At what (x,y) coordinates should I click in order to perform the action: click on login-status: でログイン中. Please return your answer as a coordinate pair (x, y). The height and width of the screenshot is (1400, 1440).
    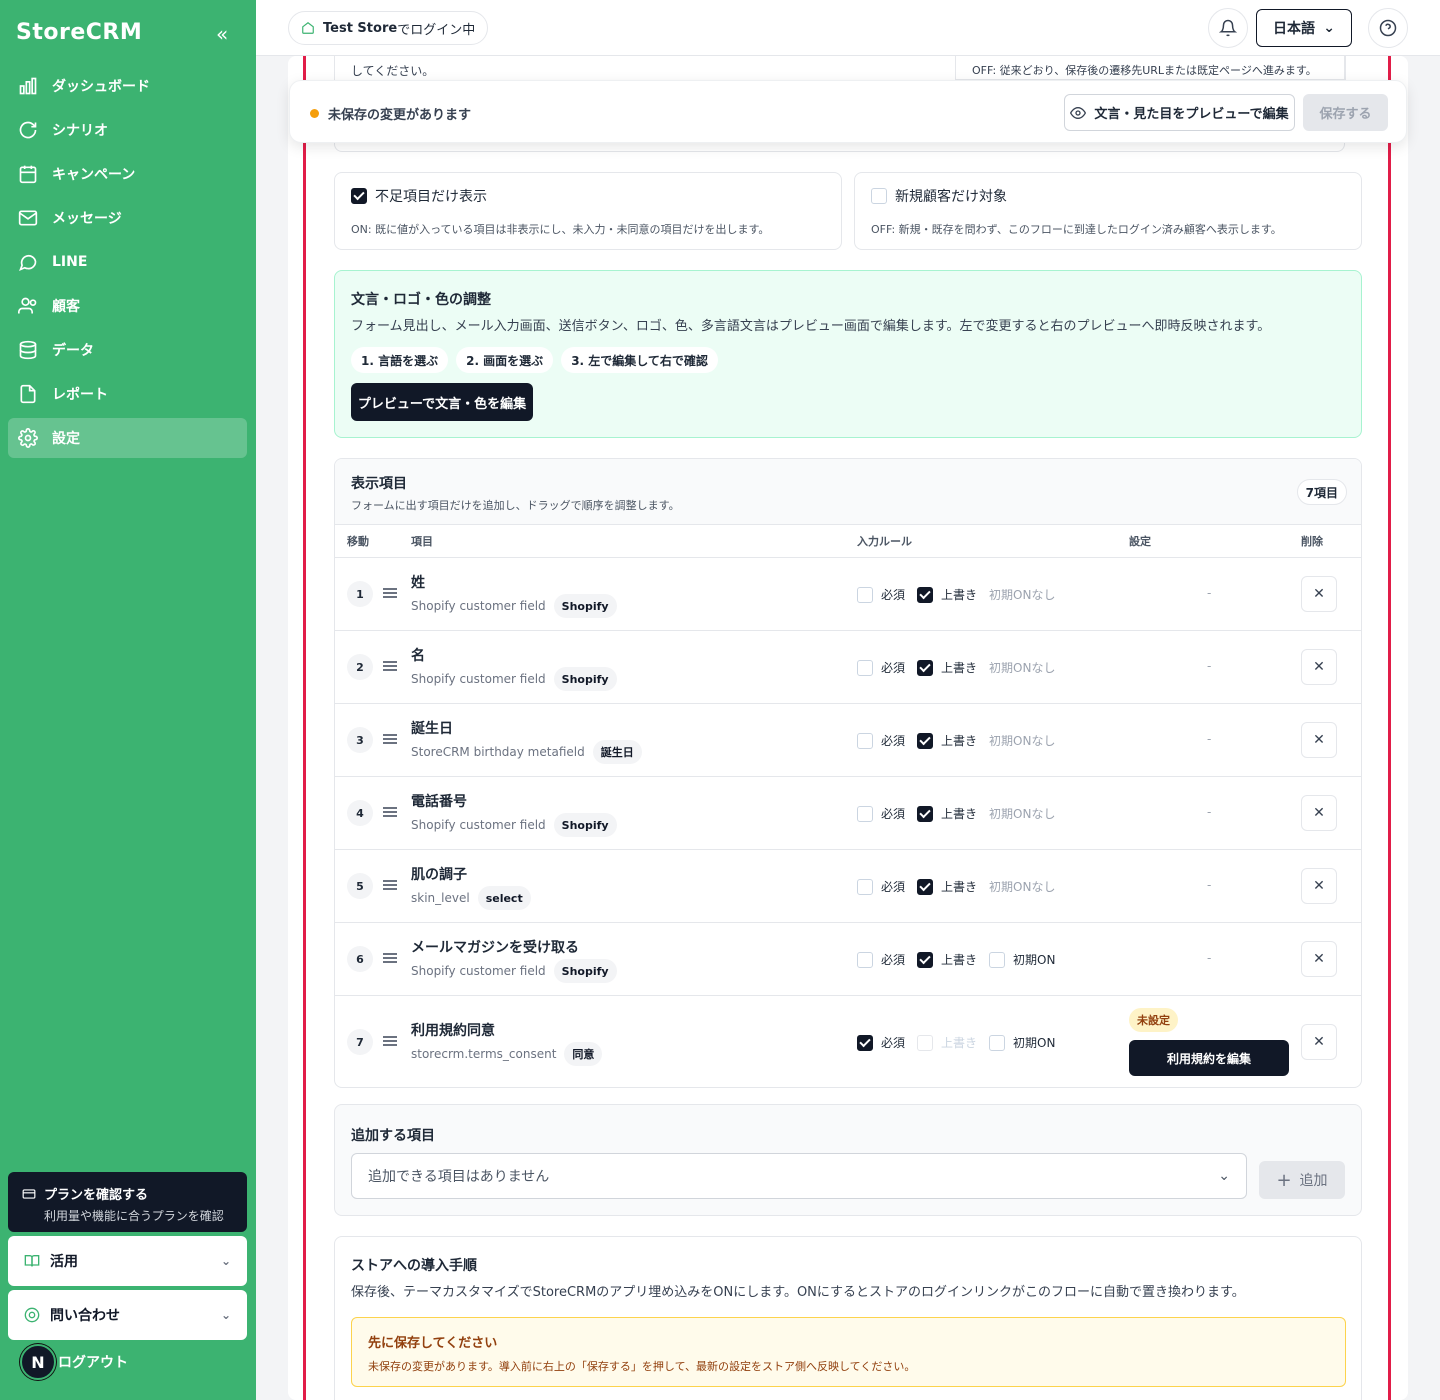
    Looking at the image, I should click on (436, 30).